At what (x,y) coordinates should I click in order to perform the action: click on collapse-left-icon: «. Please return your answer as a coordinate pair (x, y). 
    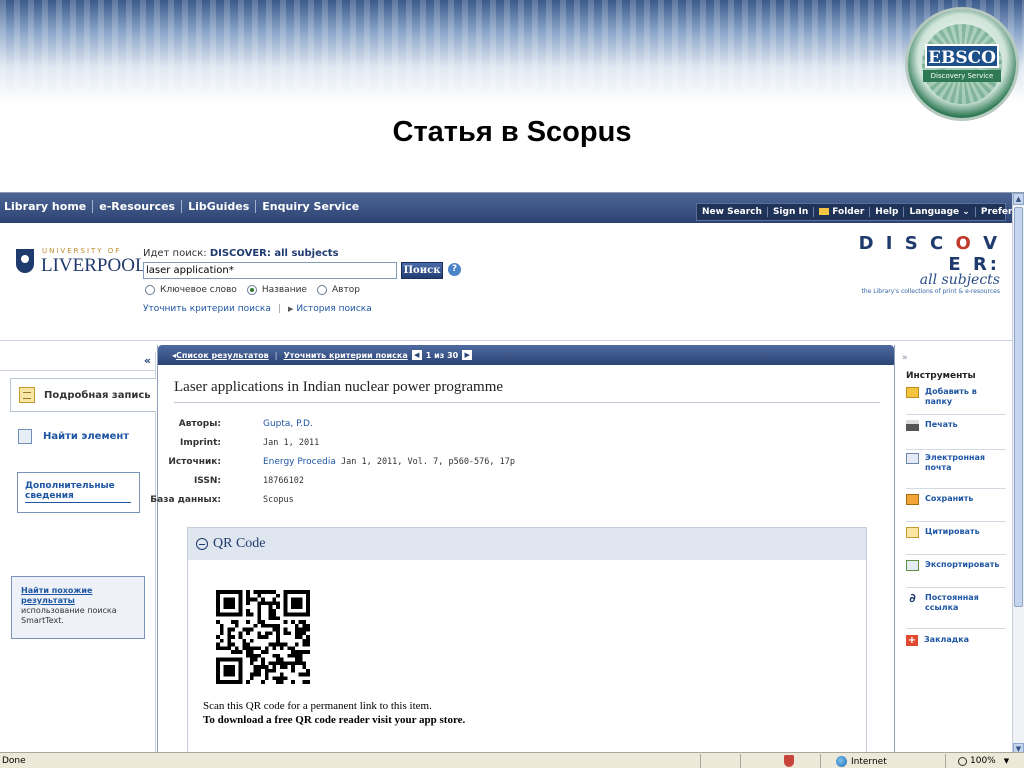
    Looking at the image, I should click on (147, 360).